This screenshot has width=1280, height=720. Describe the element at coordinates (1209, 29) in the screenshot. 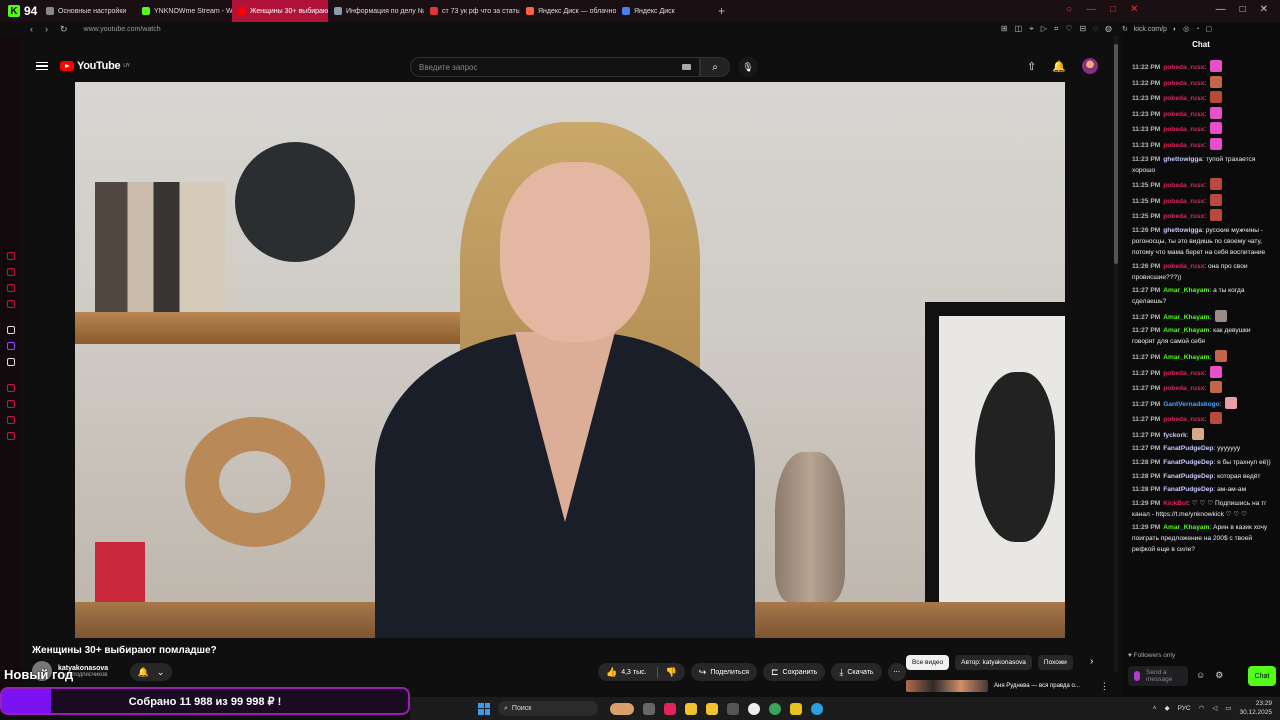

I see `extension-icon: ▢` at that location.